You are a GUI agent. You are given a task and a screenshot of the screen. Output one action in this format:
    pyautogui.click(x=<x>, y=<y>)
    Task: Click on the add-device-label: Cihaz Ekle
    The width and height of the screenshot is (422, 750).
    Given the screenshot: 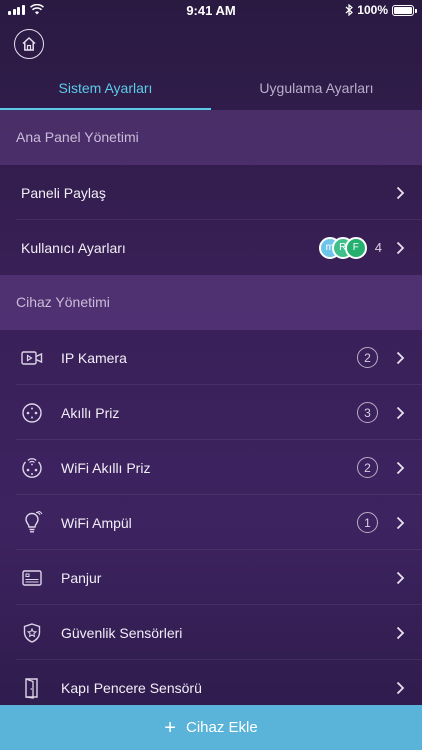 What is the action you would take?
    pyautogui.click(x=221, y=727)
    